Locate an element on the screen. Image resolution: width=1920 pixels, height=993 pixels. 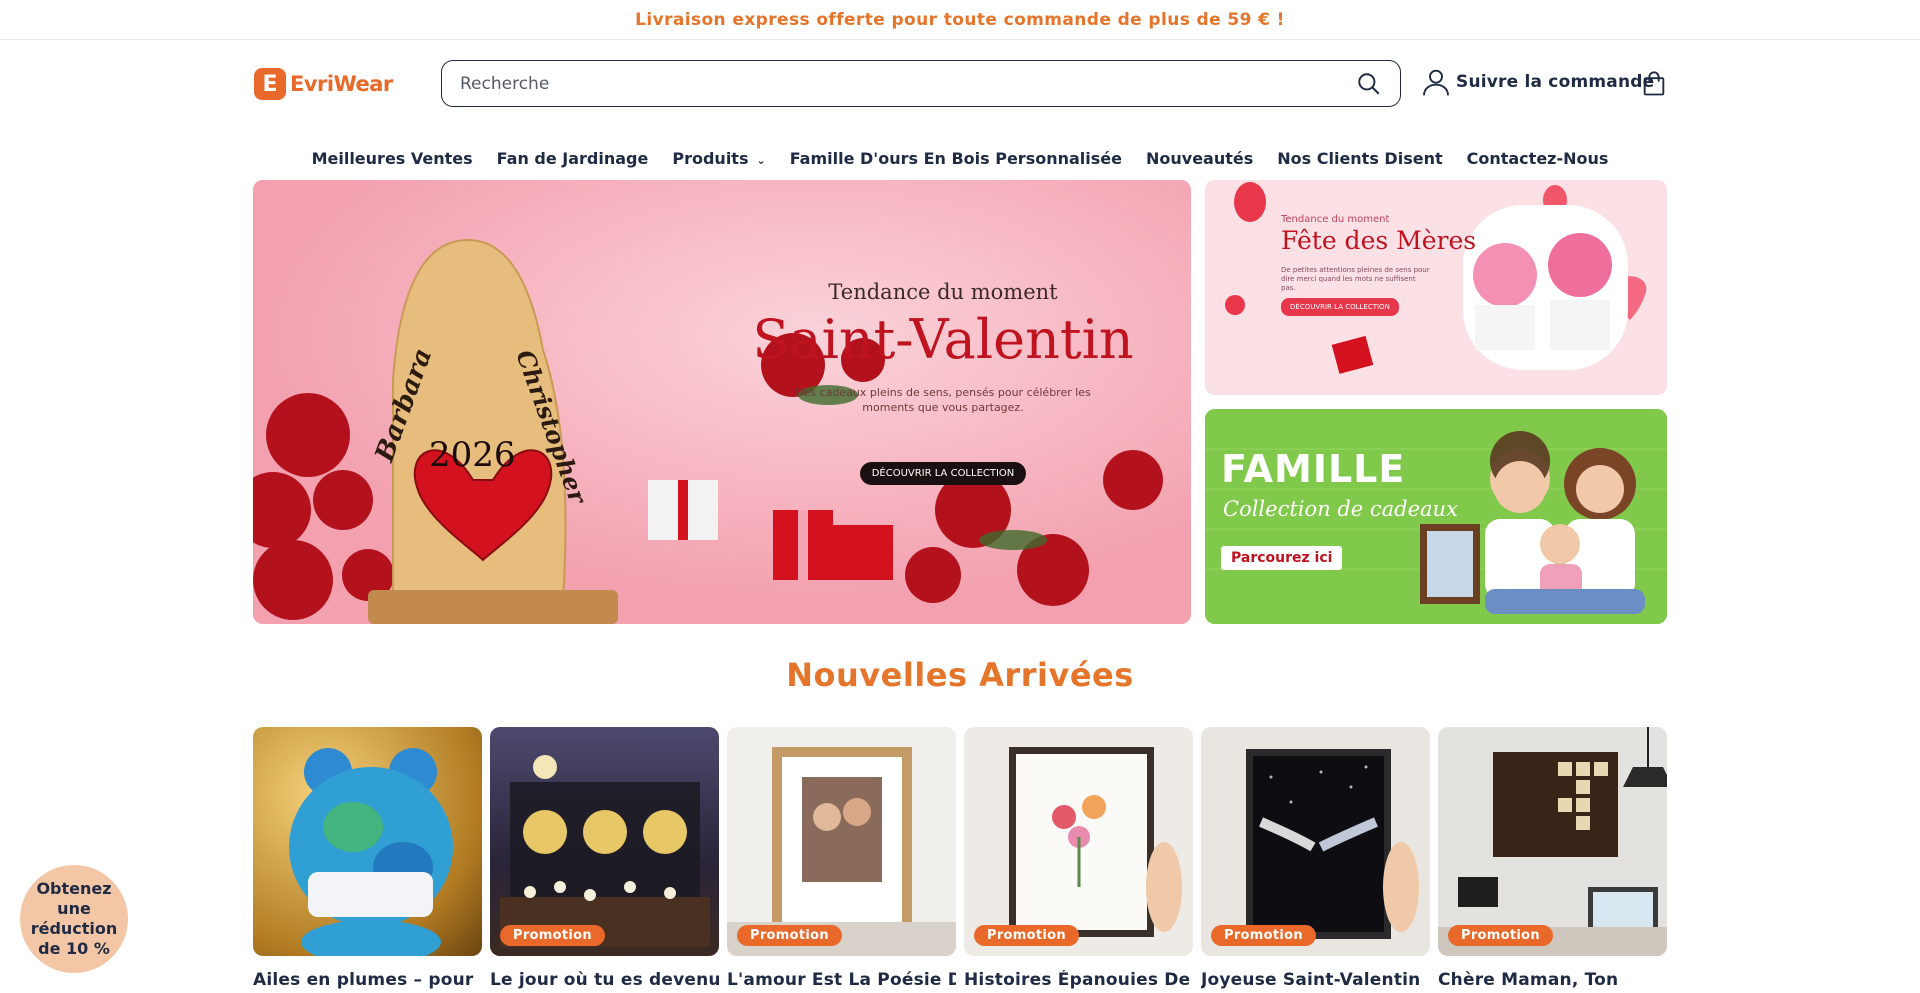
product-title: L'amour Est La Poésie Des is located at coordinates (841, 980).